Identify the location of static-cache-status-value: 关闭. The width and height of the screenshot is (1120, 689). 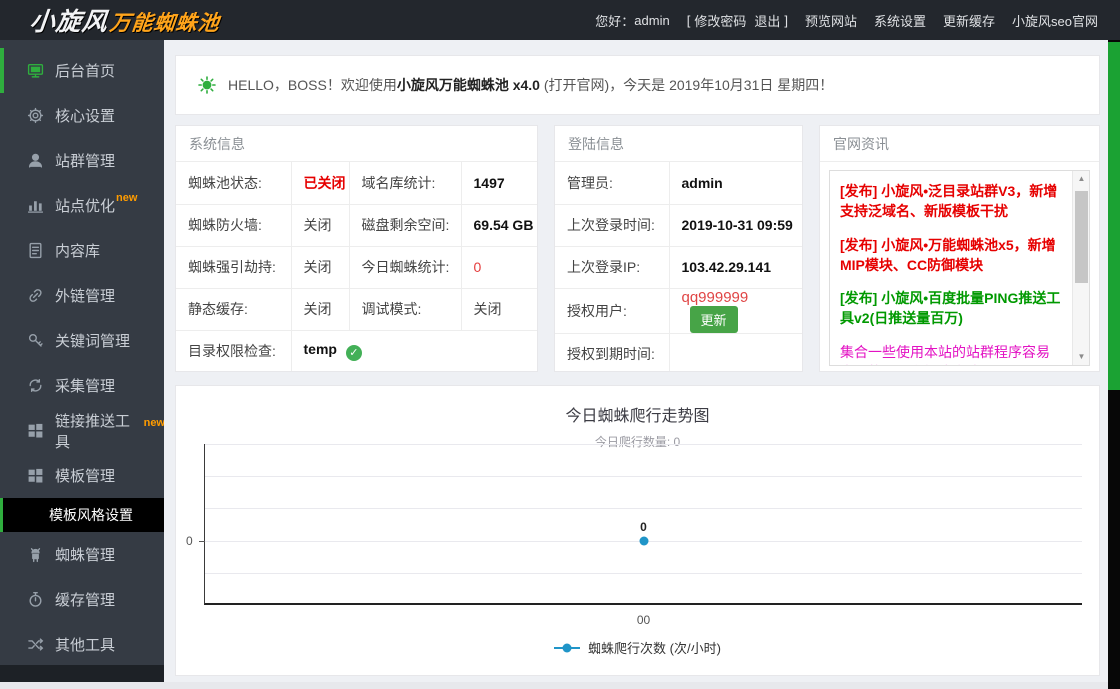
(319, 309).